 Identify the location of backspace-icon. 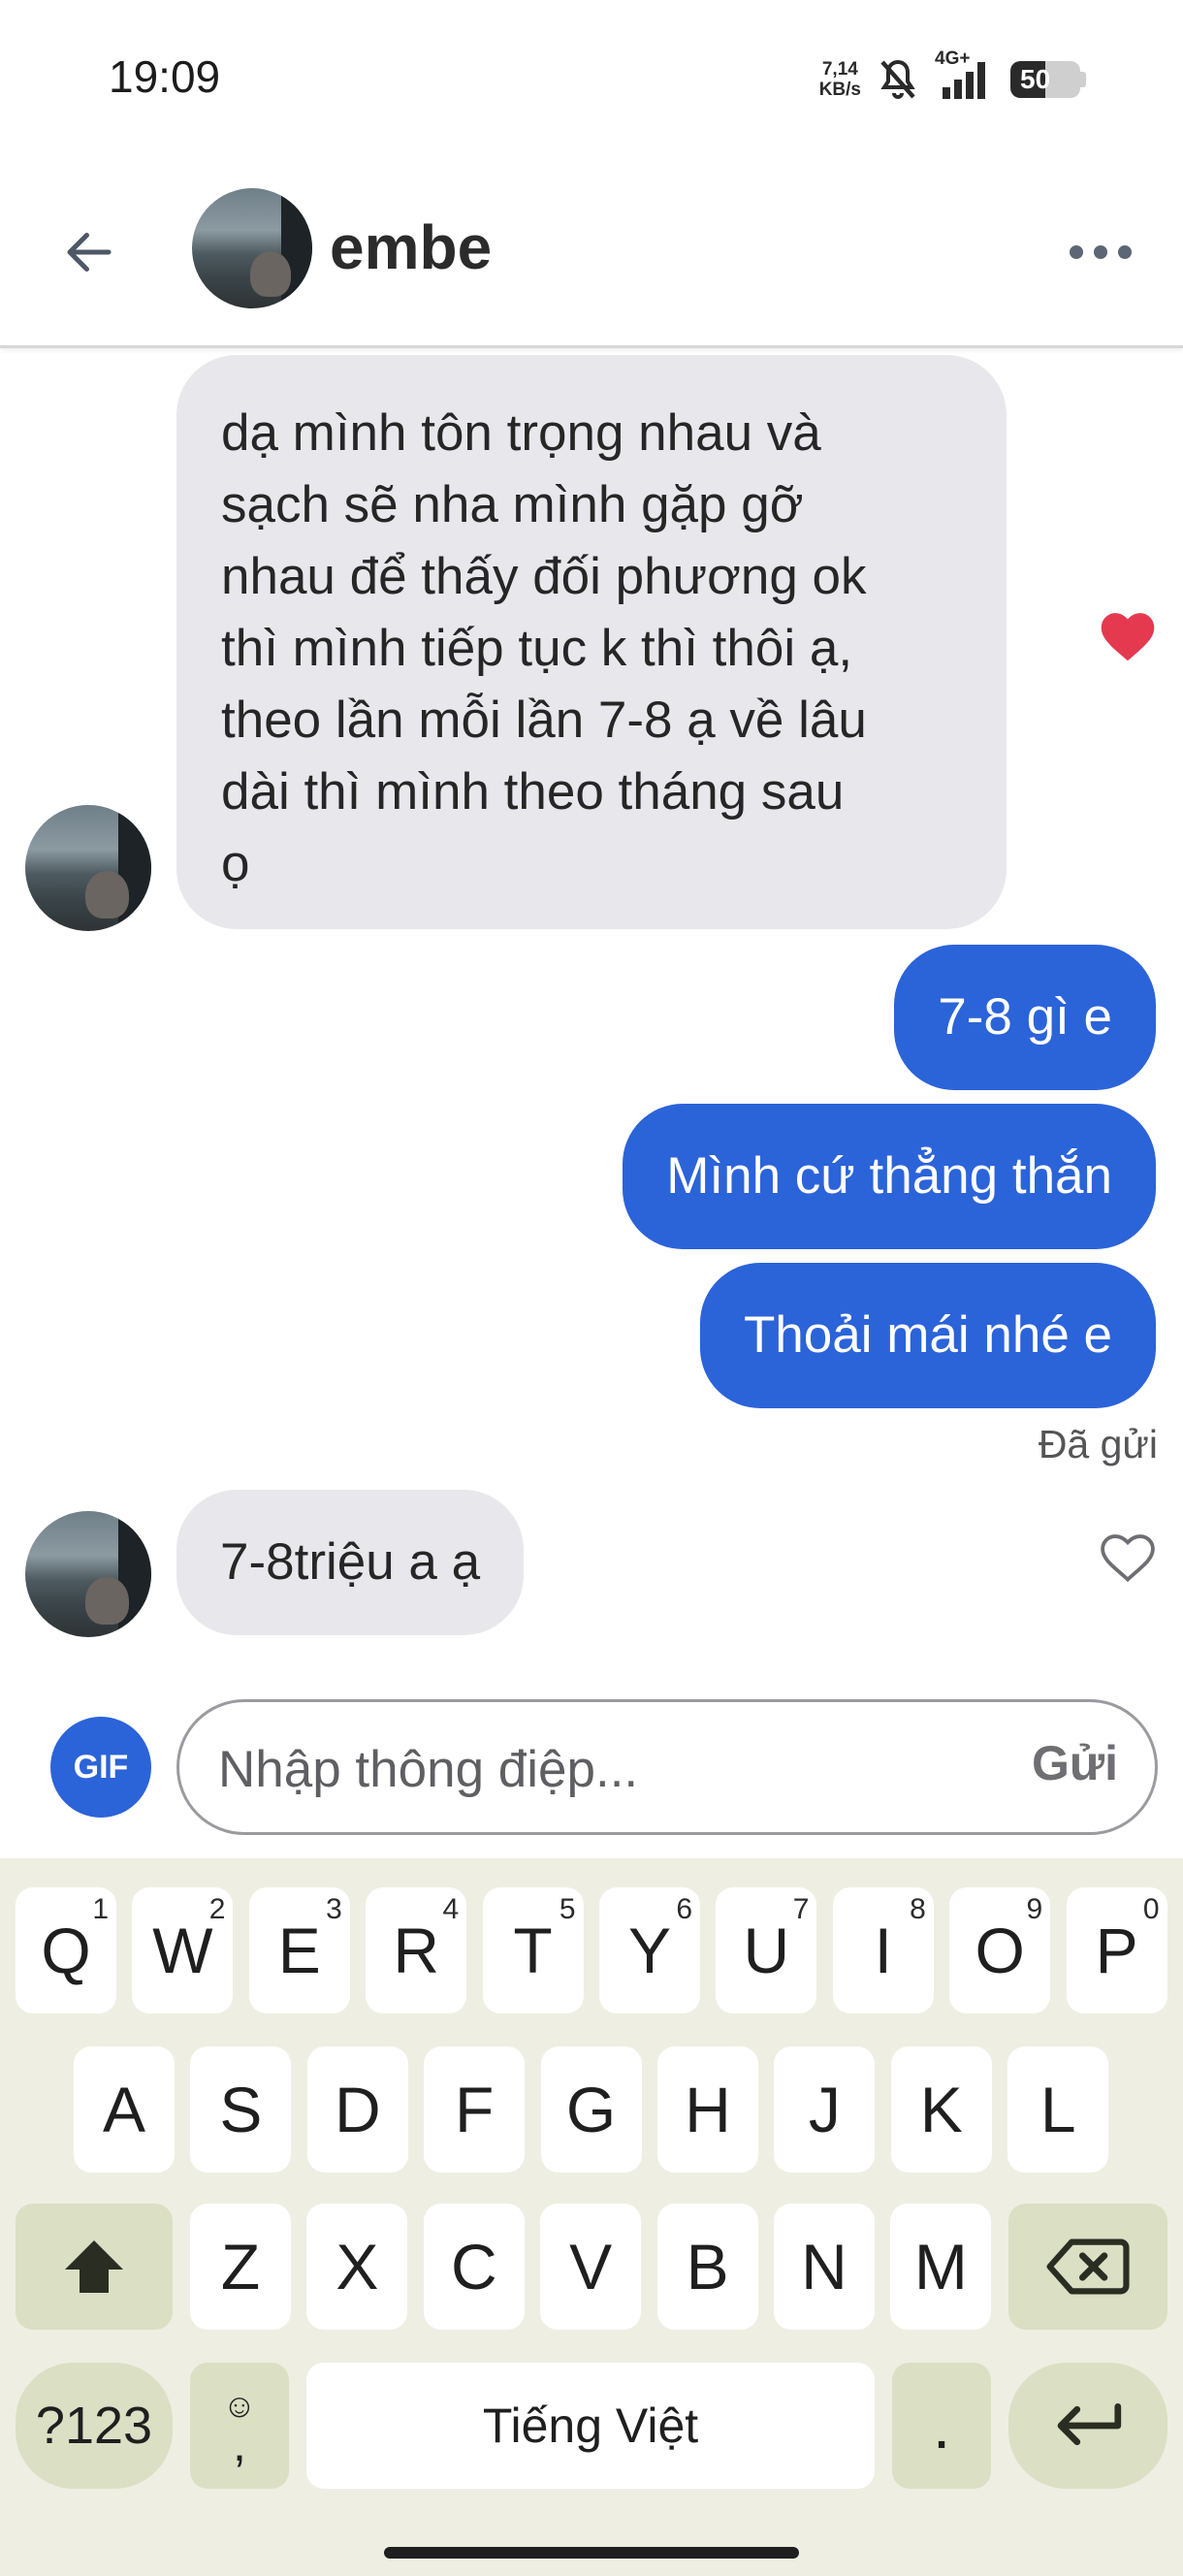
(1088, 2266).